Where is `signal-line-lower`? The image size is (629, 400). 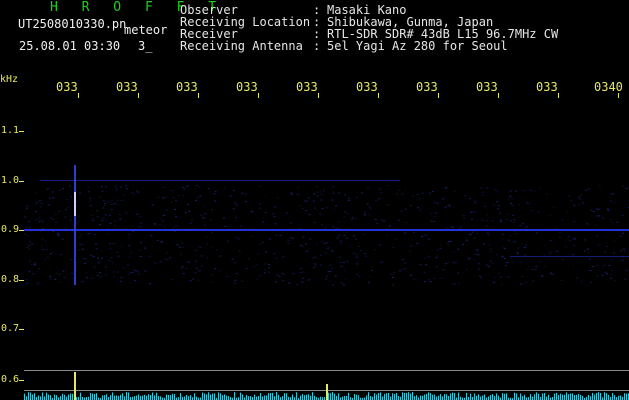 signal-line-lower is located at coordinates (569, 256).